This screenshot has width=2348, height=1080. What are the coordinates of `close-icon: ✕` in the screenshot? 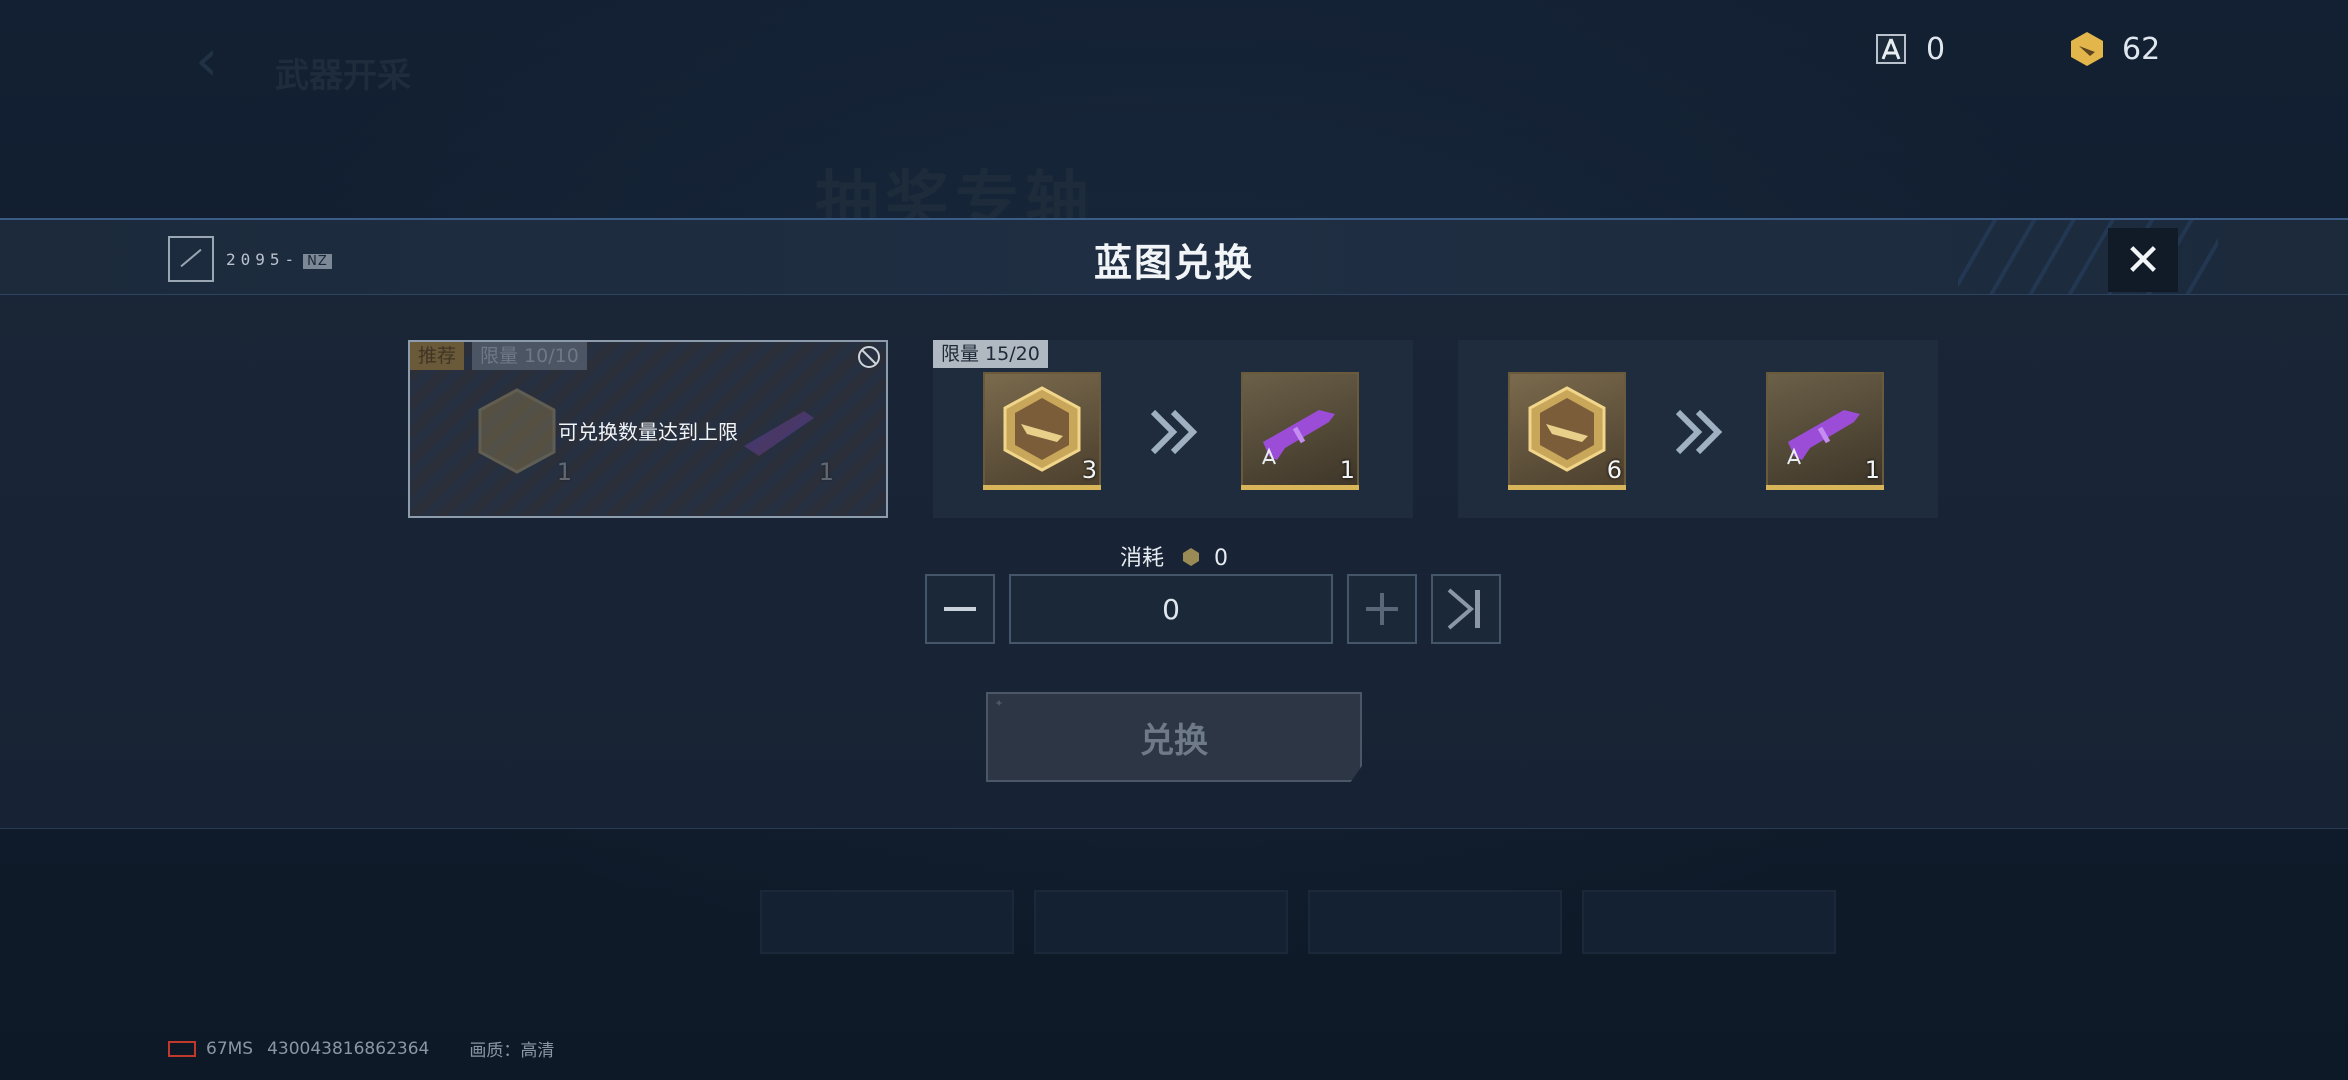 It's located at (2143, 260).